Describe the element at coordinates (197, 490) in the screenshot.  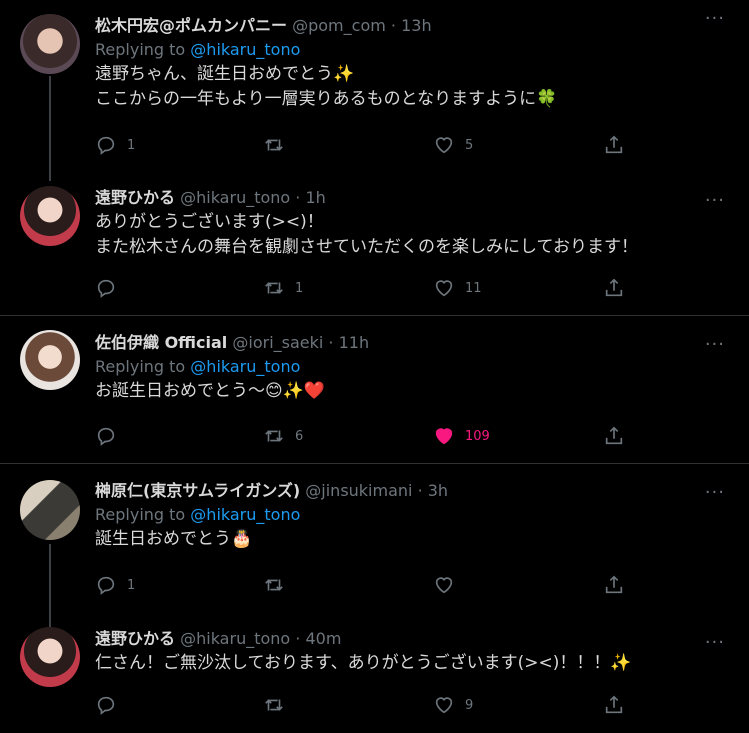
I see `display-name: 榊原仁(東京サムライガンズ)` at that location.